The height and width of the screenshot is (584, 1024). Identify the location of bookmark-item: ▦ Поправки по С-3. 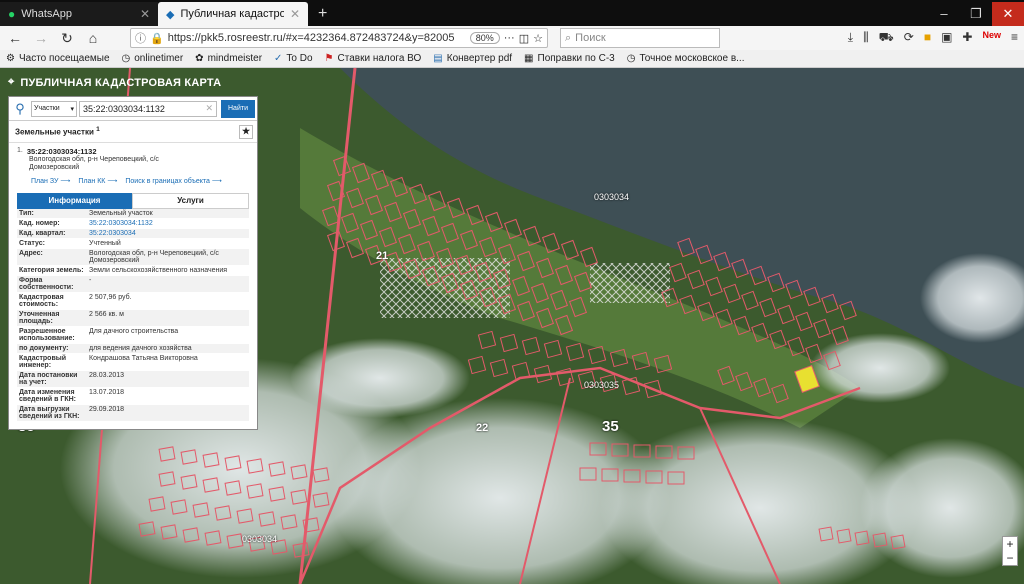
(569, 58).